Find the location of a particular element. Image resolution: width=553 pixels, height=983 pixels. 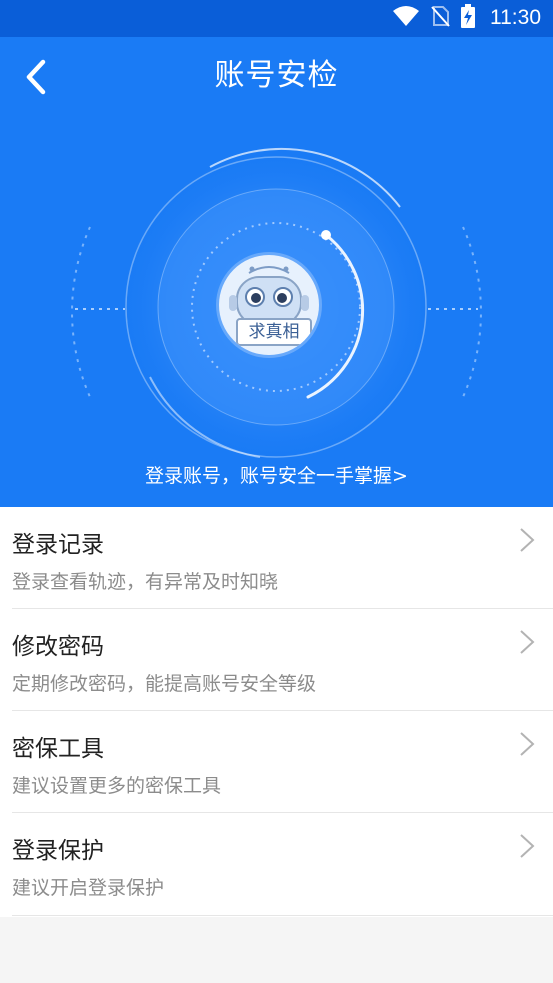

status-time: 11:30 is located at coordinates (515, 17).